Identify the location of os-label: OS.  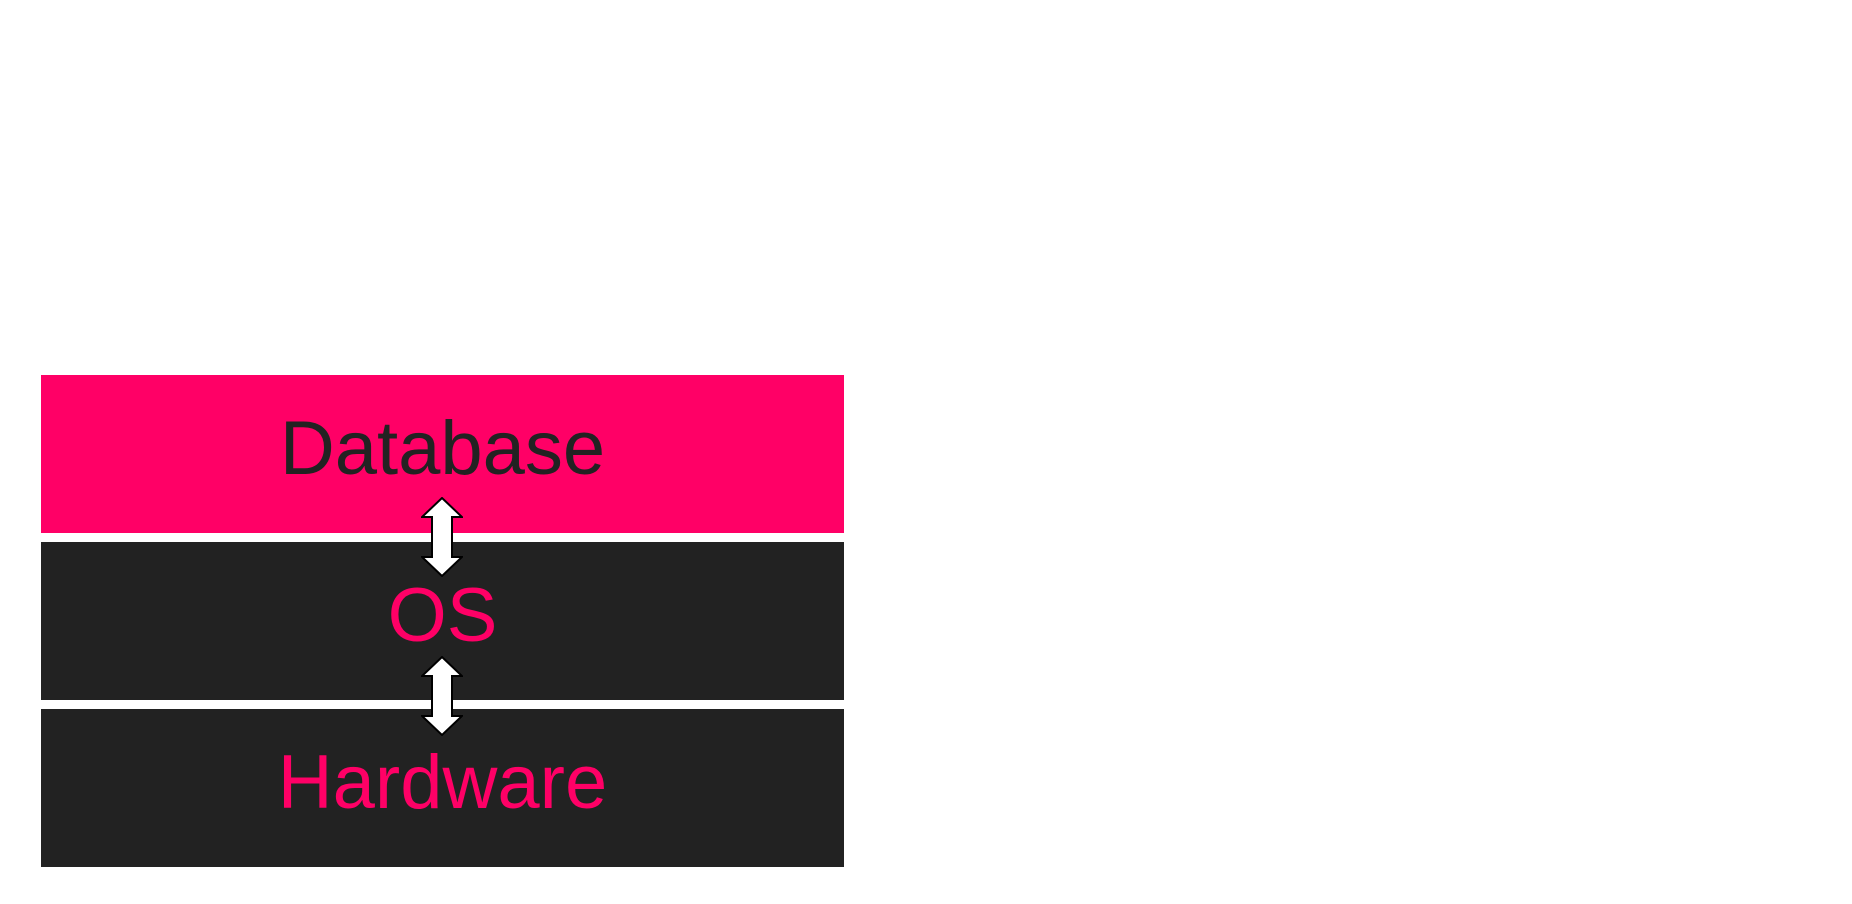
(442, 615).